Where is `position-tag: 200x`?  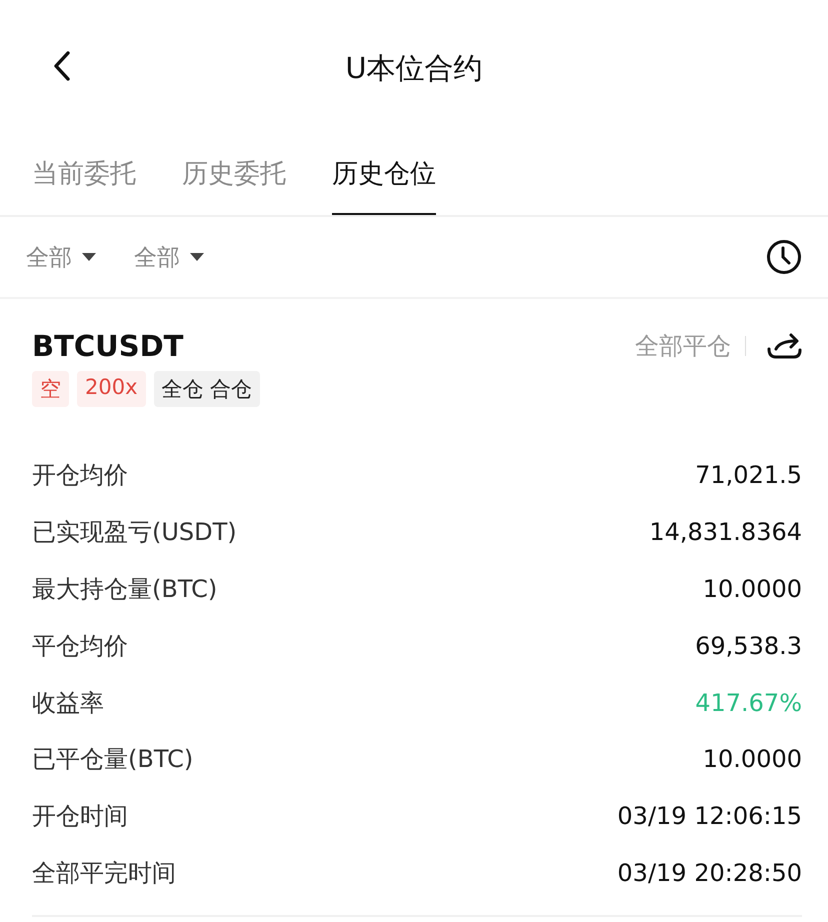
position-tag: 200x is located at coordinates (111, 389).